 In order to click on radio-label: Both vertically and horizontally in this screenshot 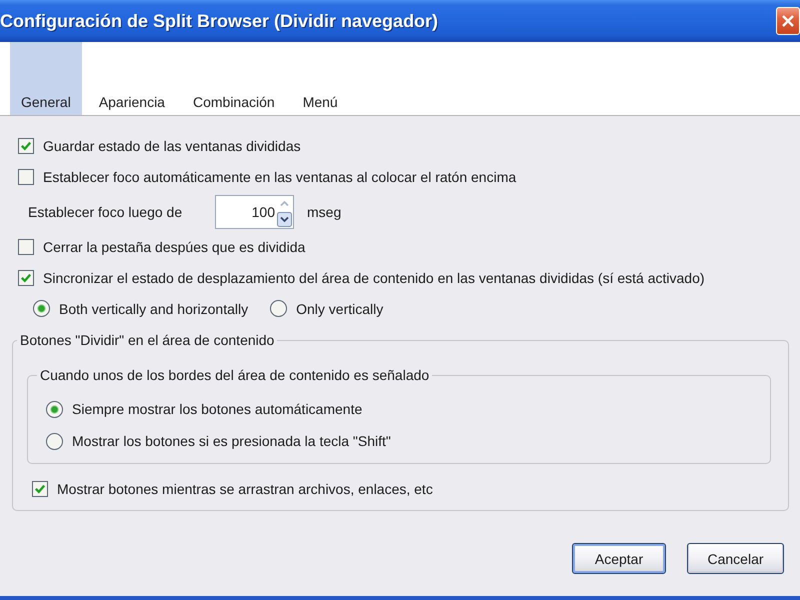, I will do `click(153, 308)`.